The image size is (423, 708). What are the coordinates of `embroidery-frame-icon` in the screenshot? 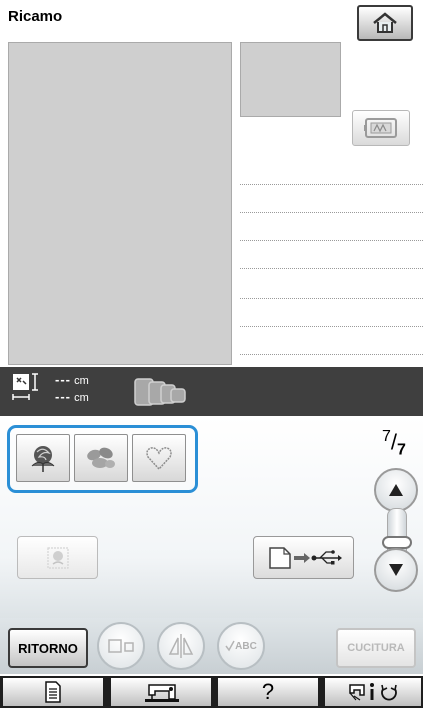 It's located at (380, 128).